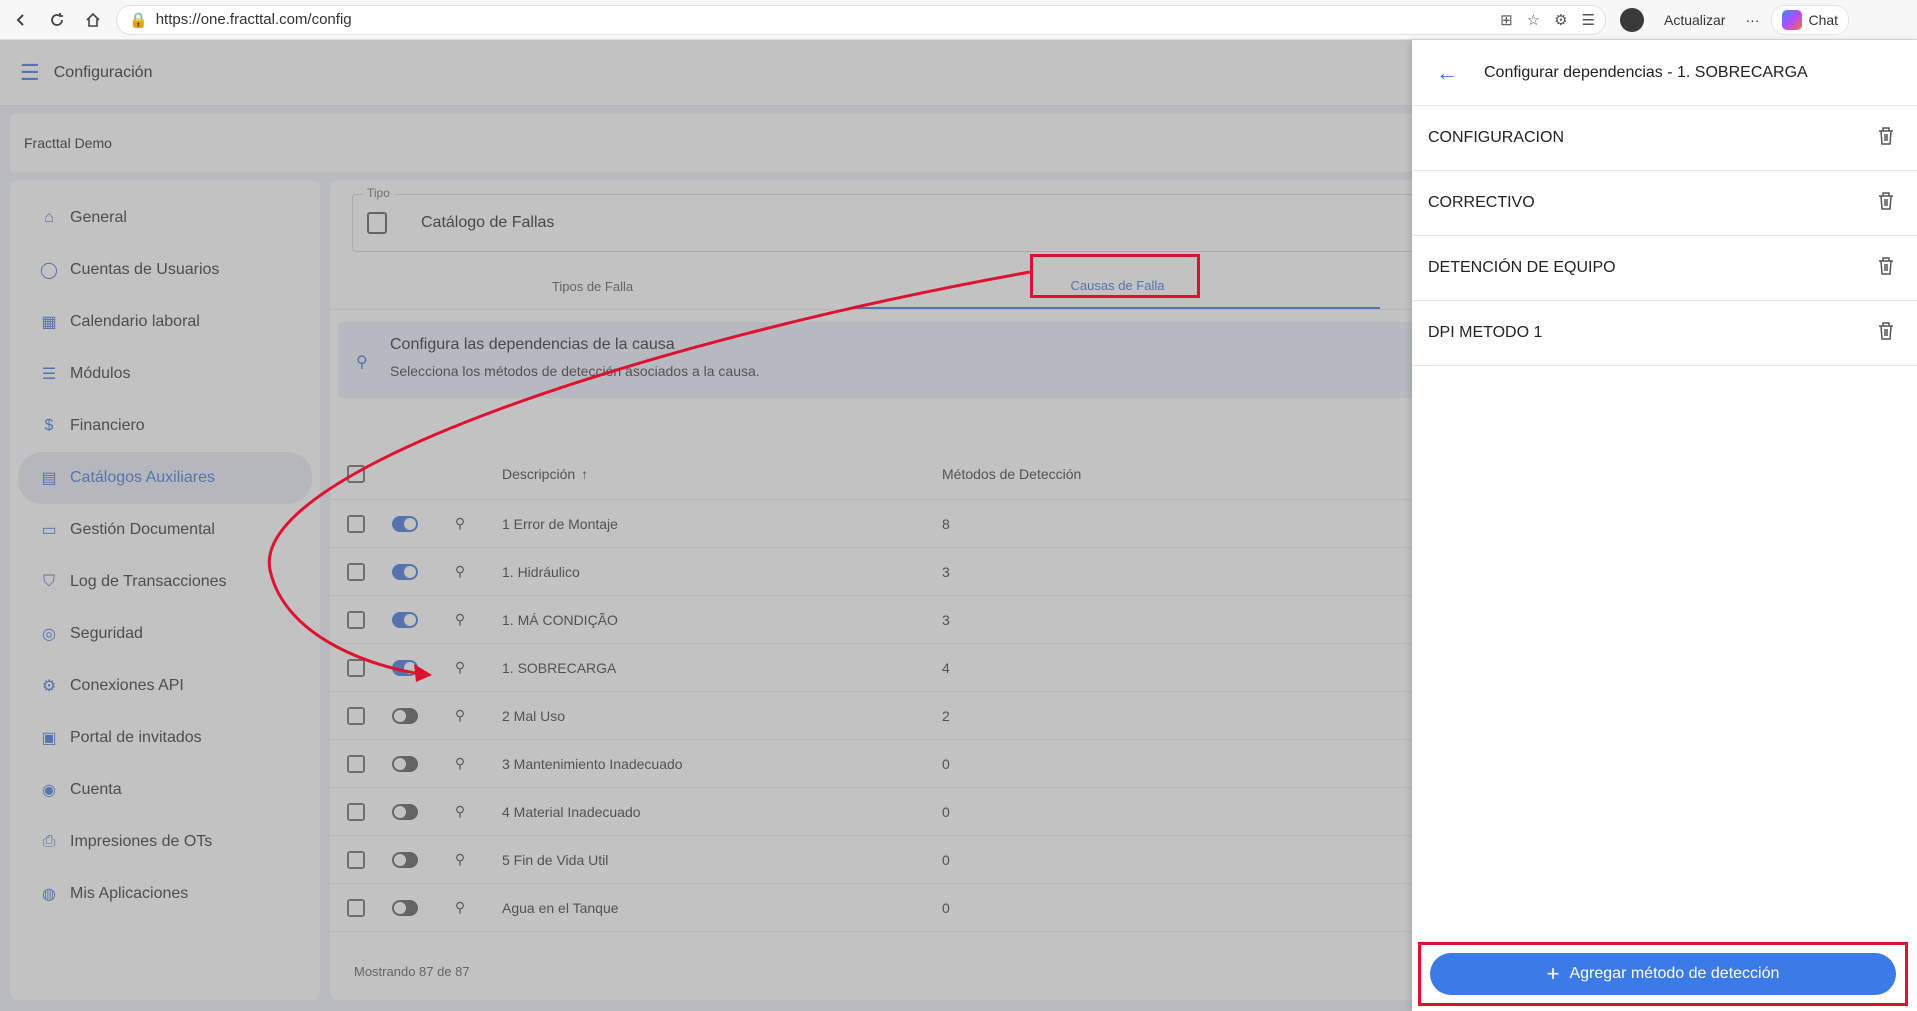  I want to click on highlight-tab-annotation, so click(1115, 276).